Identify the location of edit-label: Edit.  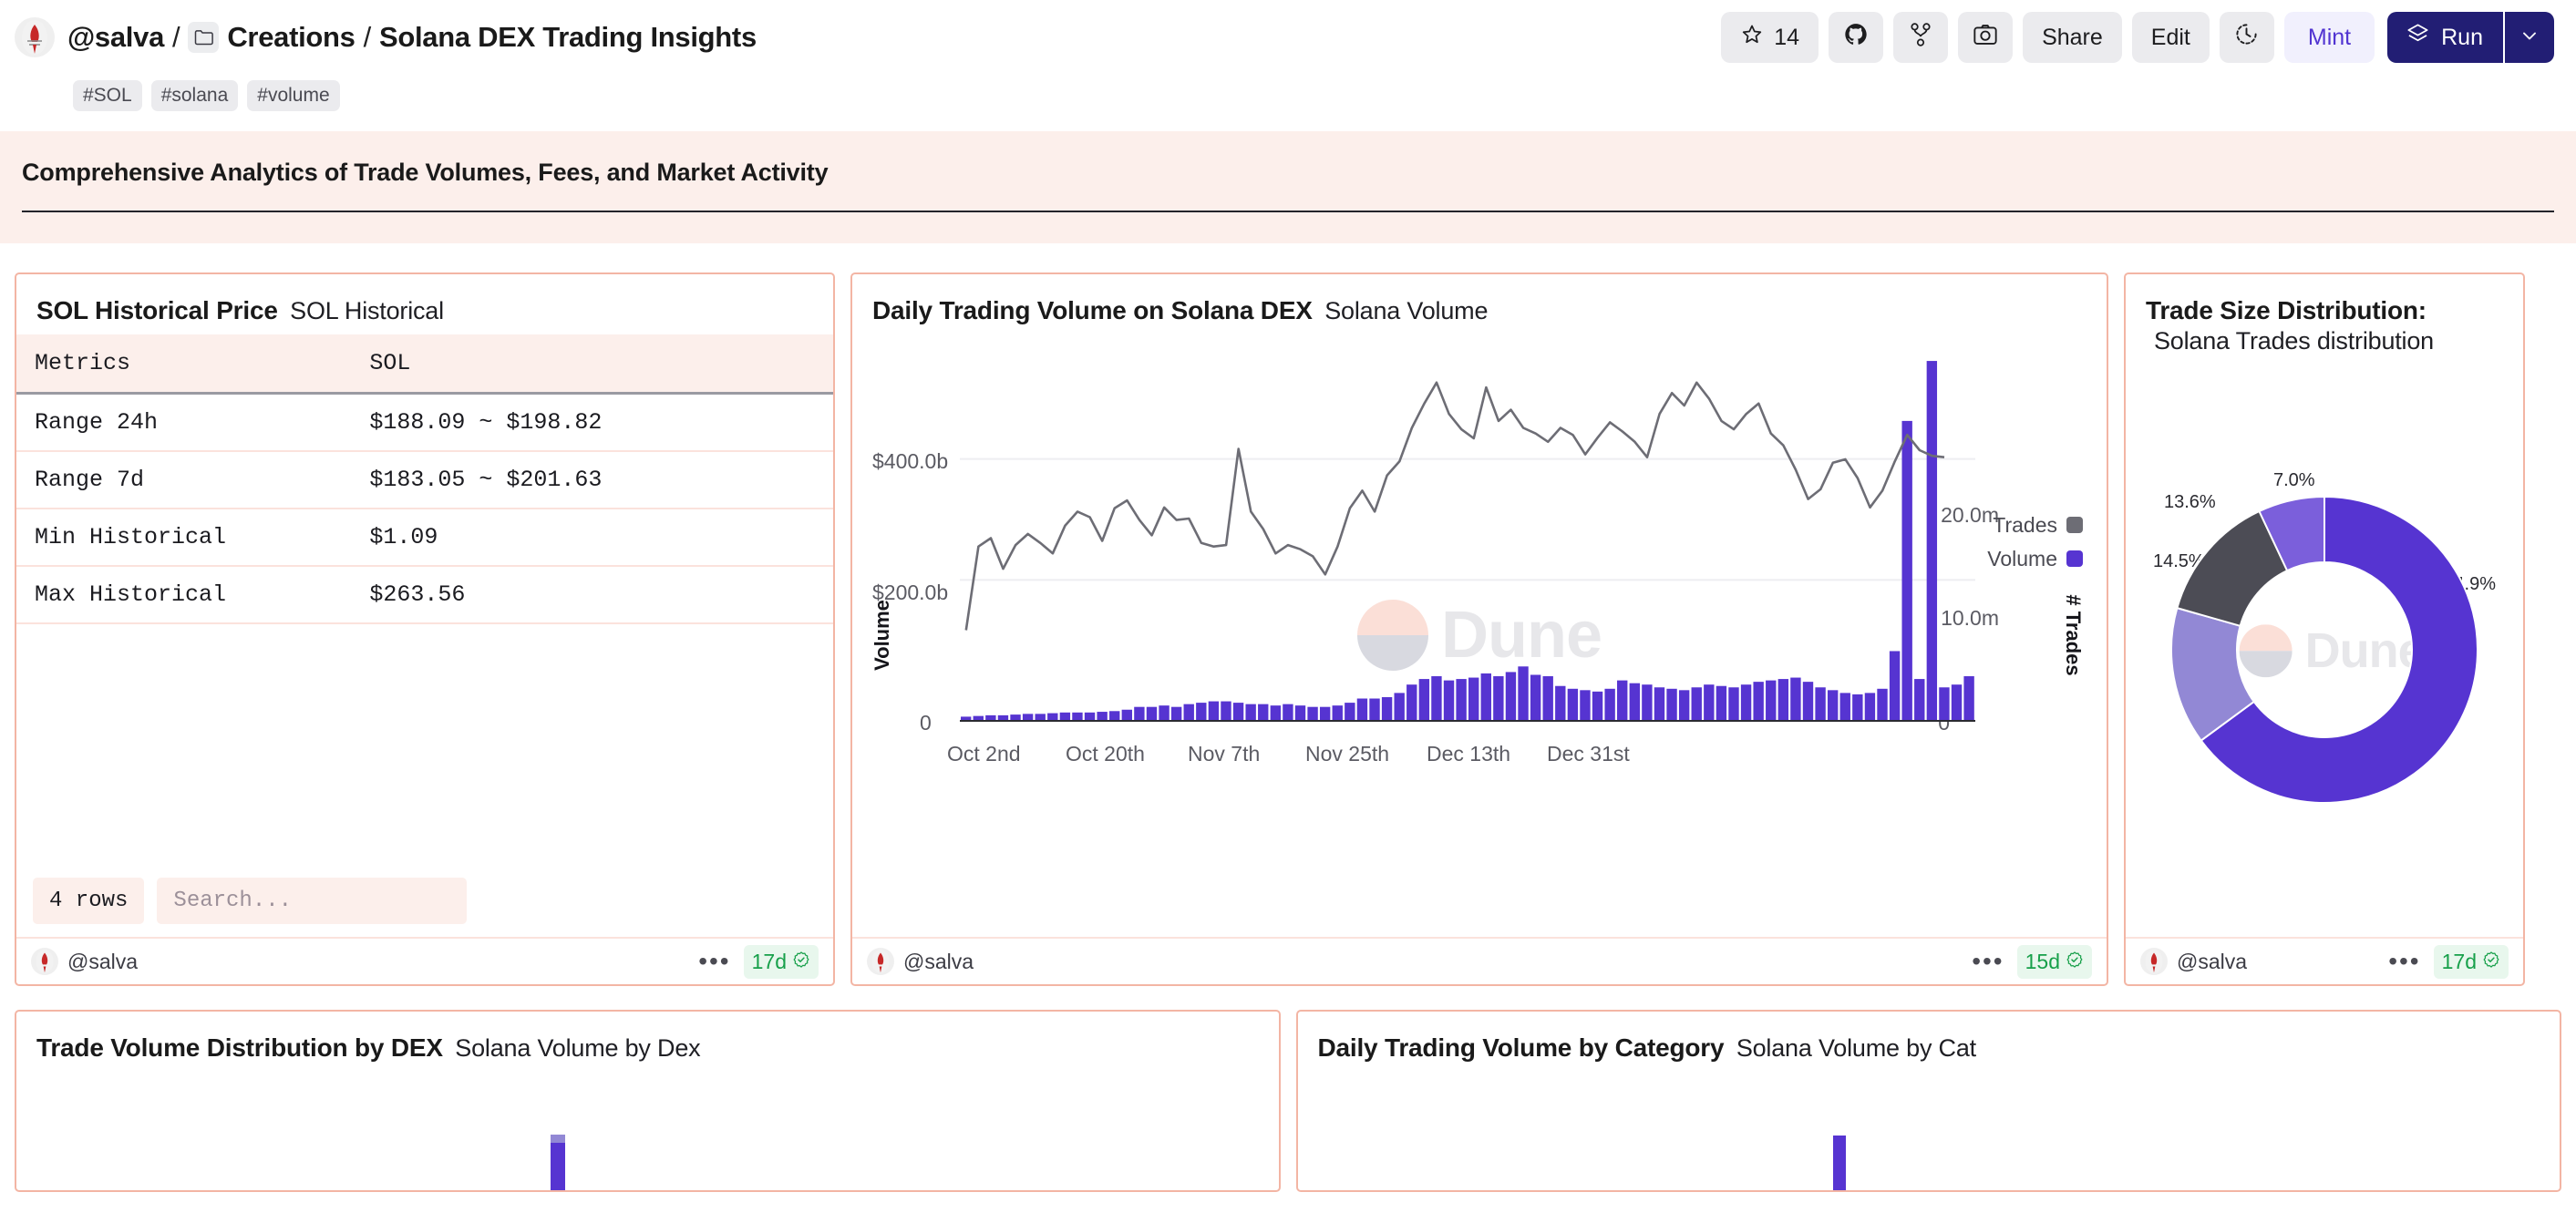
(2170, 37).